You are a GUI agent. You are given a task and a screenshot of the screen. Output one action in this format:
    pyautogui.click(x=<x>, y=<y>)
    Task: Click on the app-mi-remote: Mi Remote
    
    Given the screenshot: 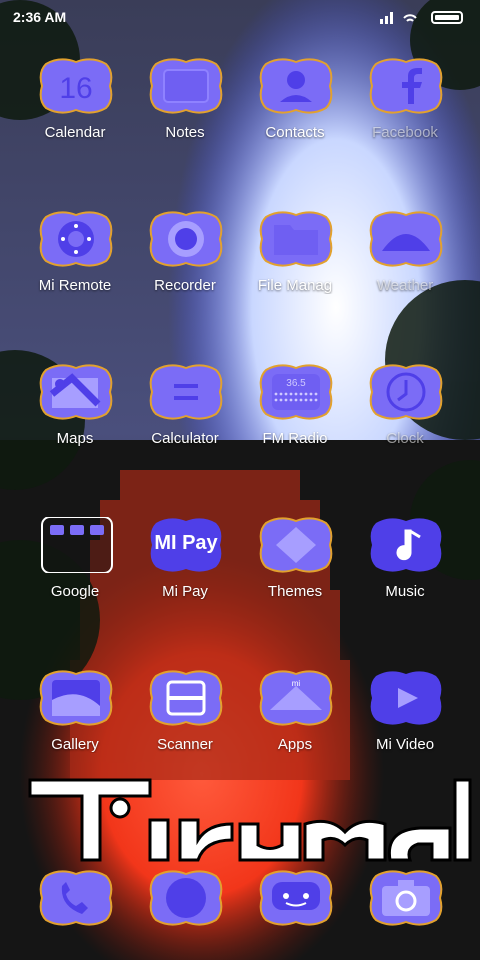 What is the action you would take?
    pyautogui.click(x=75, y=266)
    